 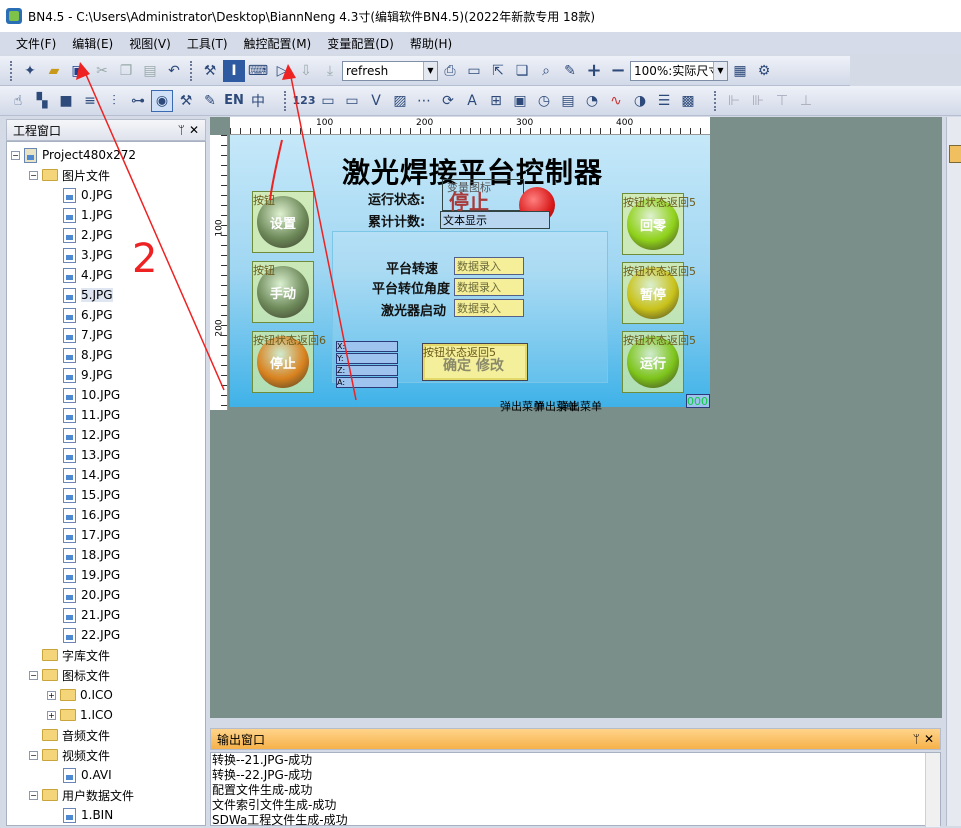 I want to click on tree-image-file: 9.JPG, so click(x=88, y=375).